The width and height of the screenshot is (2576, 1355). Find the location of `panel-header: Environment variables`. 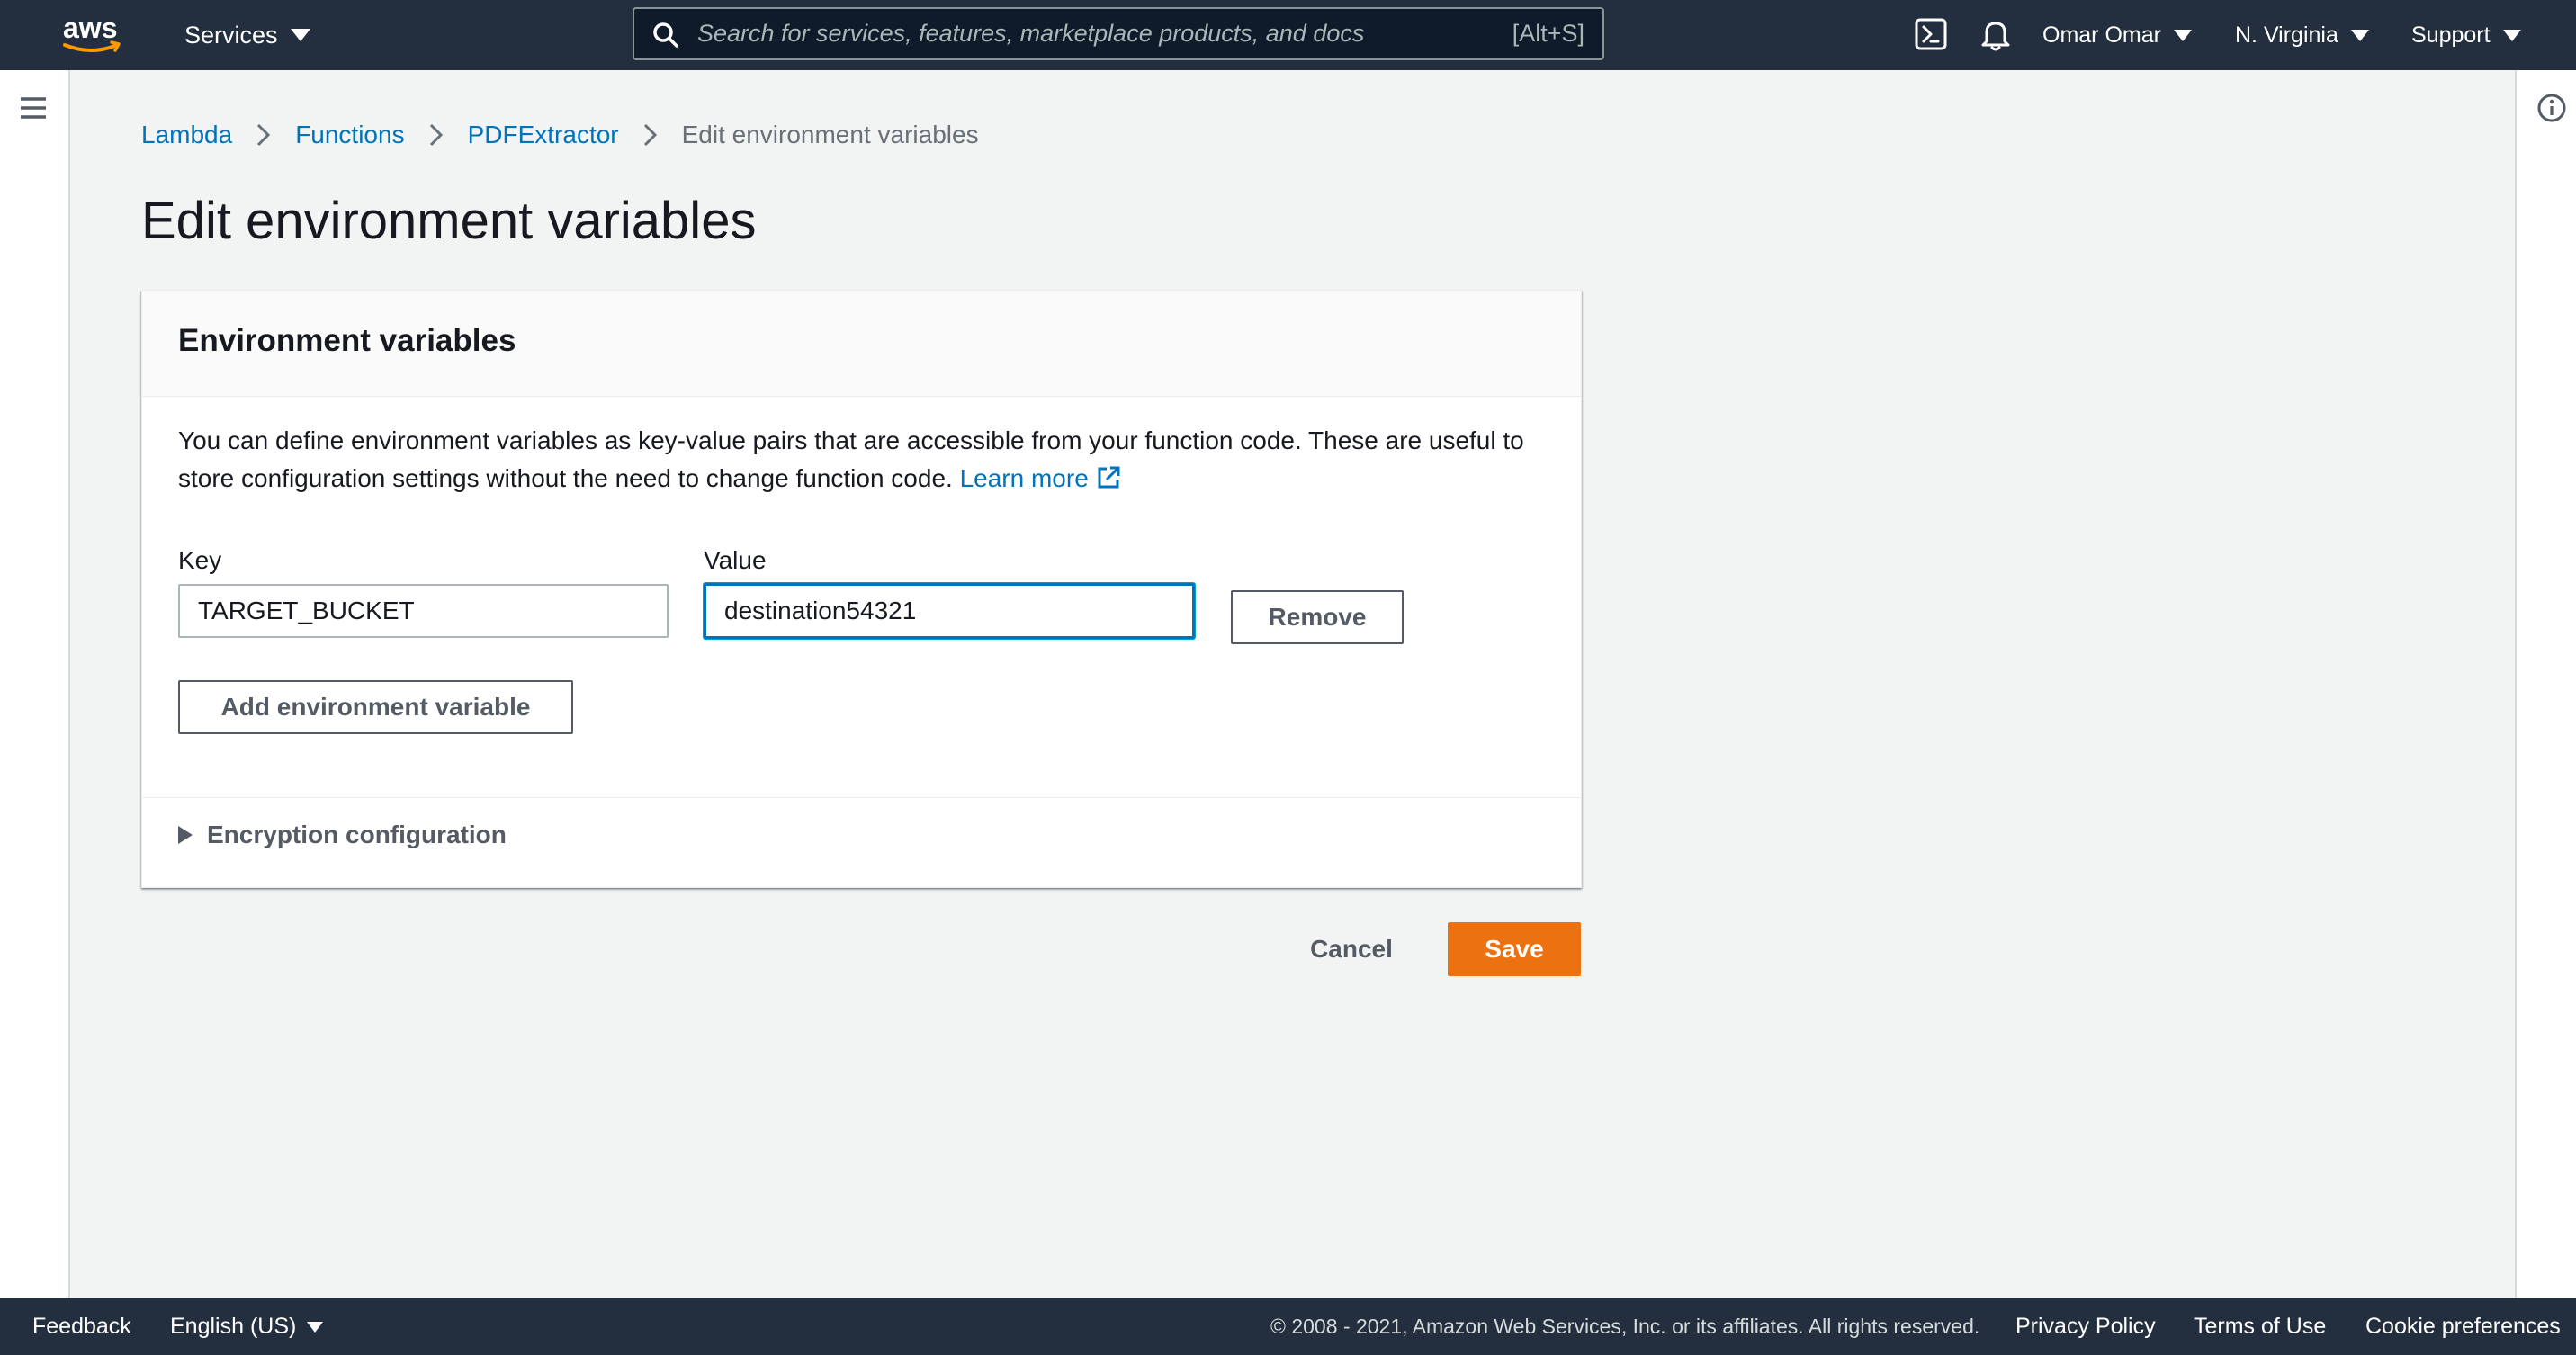

panel-header: Environment variables is located at coordinates (862, 344).